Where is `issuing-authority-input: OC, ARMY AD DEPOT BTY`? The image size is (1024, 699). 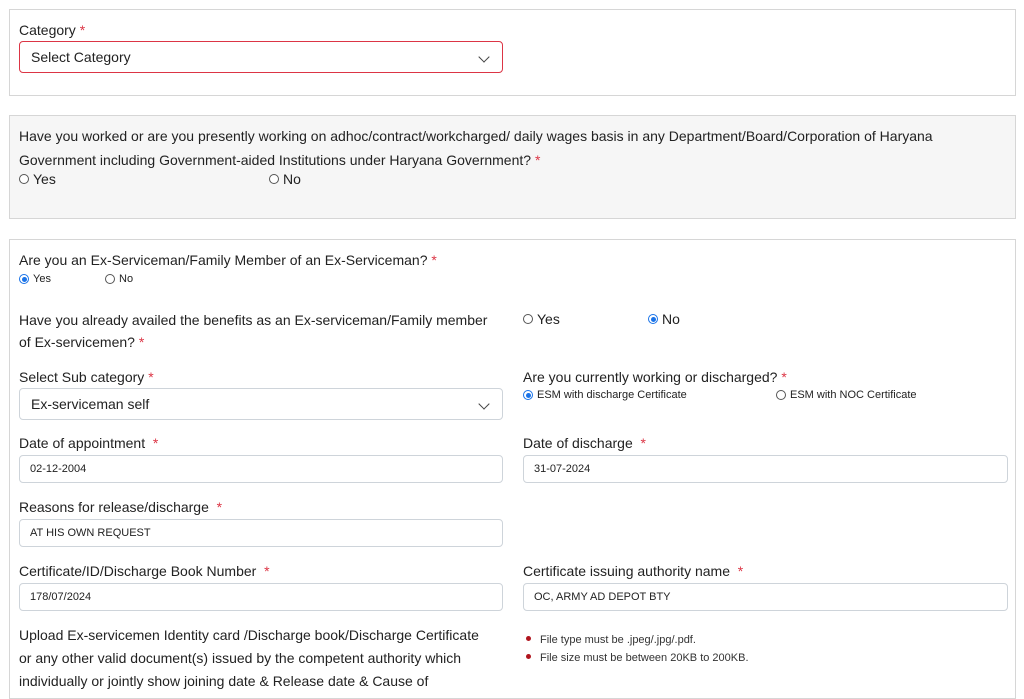
issuing-authority-input: OC, ARMY AD DEPOT BTY is located at coordinates (765, 597).